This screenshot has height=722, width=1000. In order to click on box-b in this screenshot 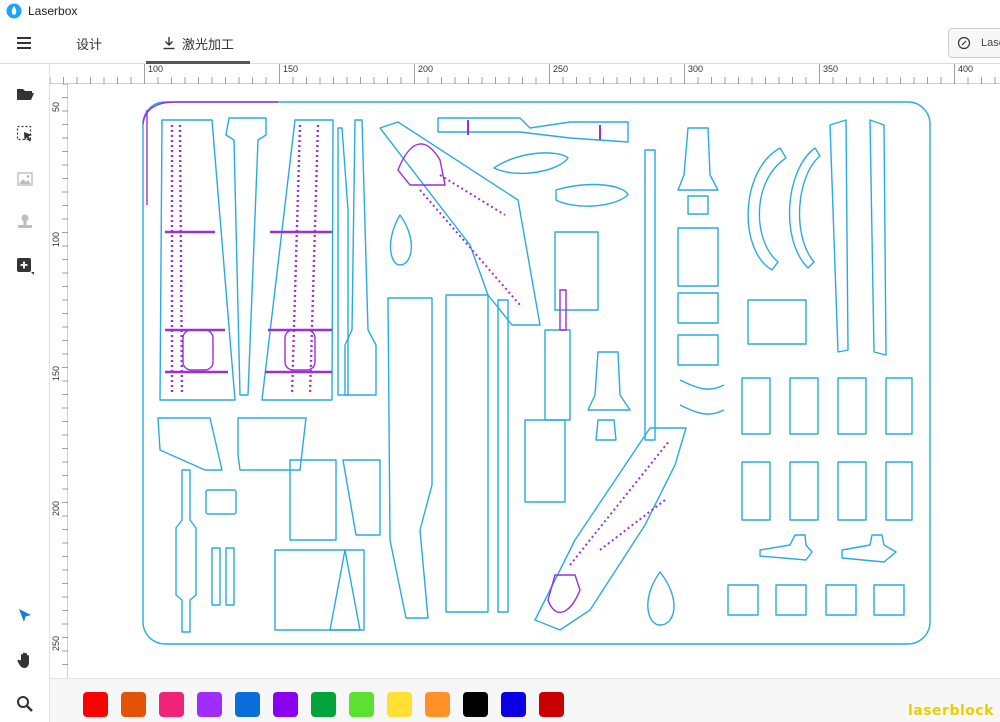, I will do `click(361, 497)`.